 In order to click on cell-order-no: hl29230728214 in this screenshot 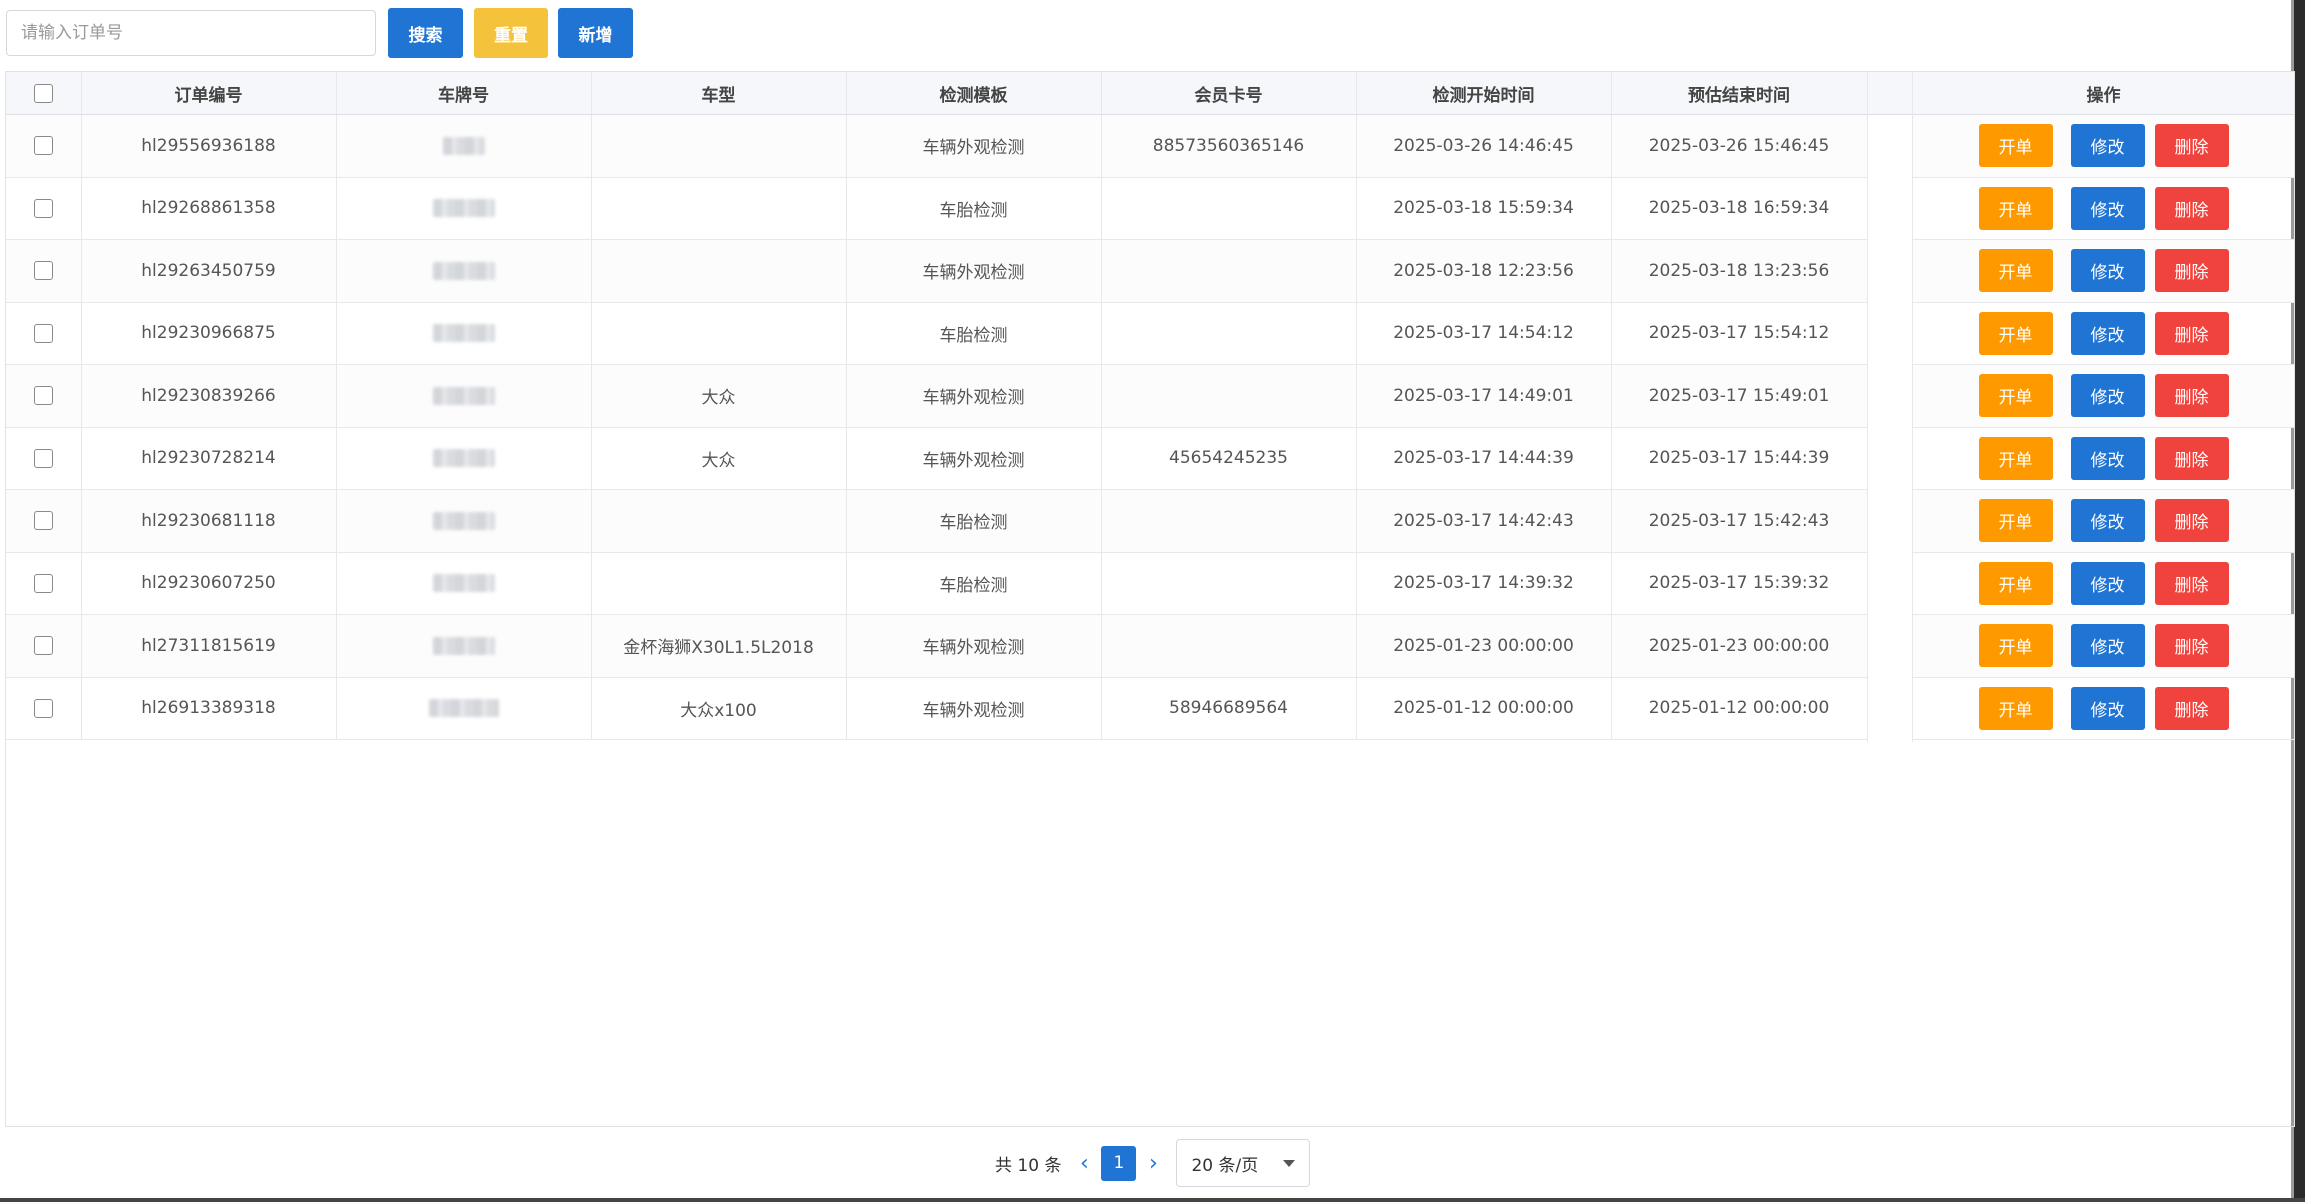, I will do `click(209, 458)`.